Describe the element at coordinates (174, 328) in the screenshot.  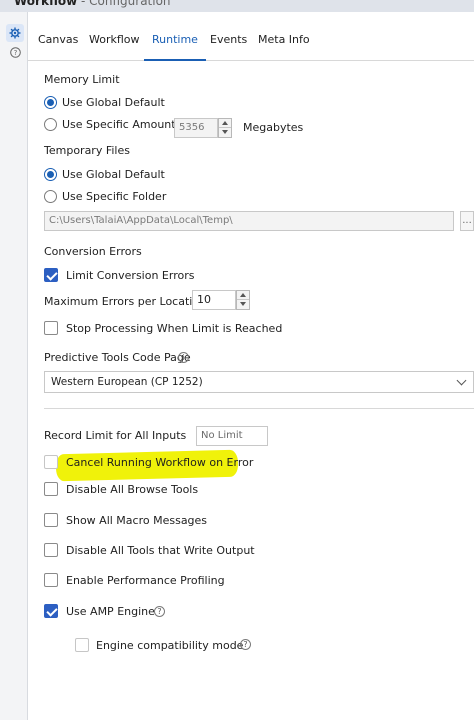
I see `stop-processing-label: Stop Processing When Limit is Reached` at that location.